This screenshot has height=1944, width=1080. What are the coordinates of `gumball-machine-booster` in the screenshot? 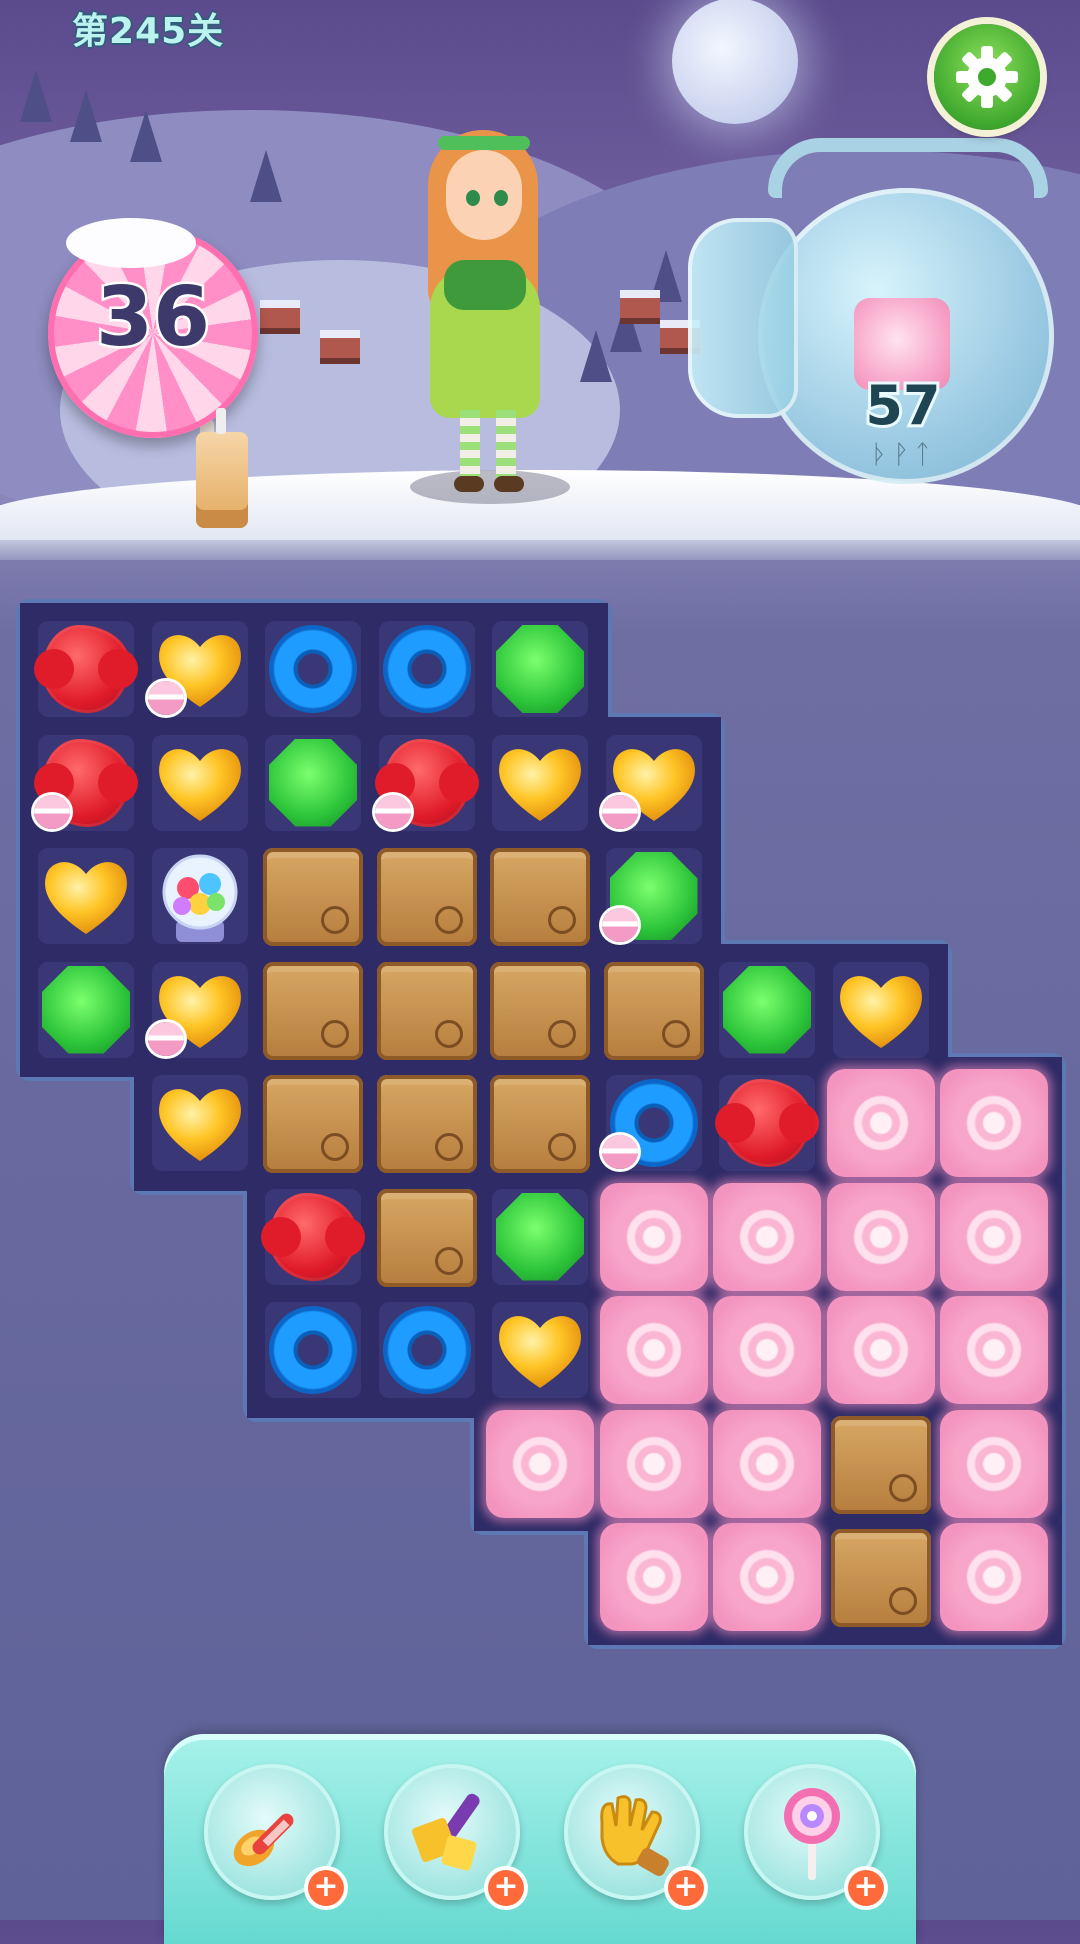 It's located at (200, 896).